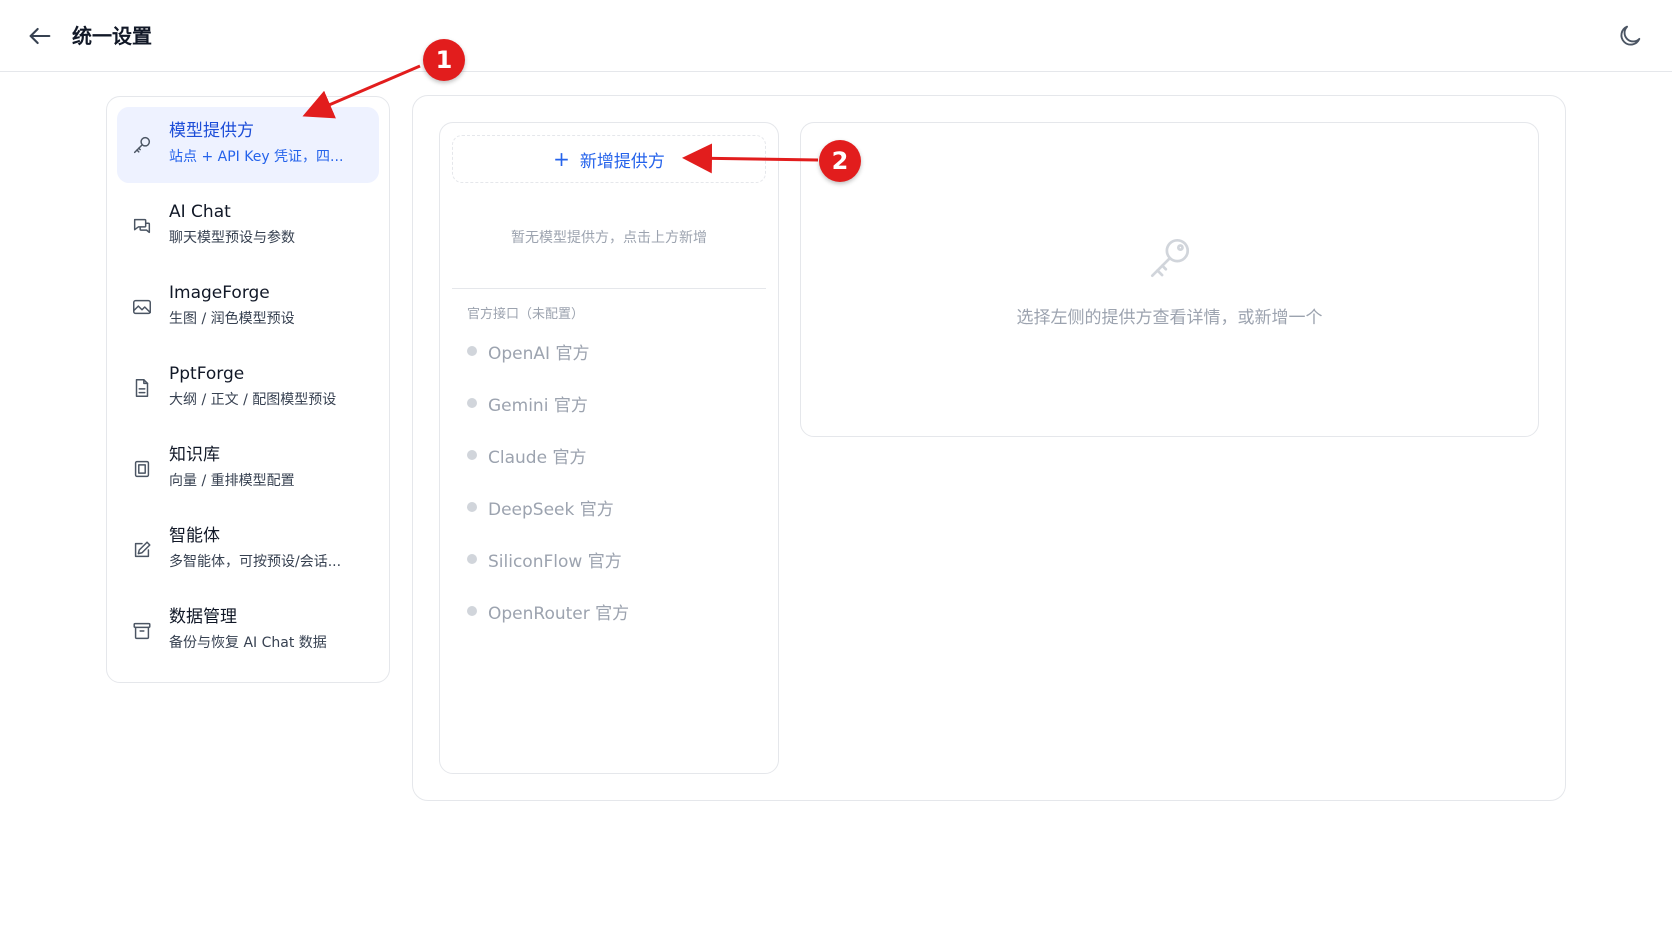  What do you see at coordinates (538, 405) in the screenshot?
I see `provider-name: Gemini 官方` at bounding box center [538, 405].